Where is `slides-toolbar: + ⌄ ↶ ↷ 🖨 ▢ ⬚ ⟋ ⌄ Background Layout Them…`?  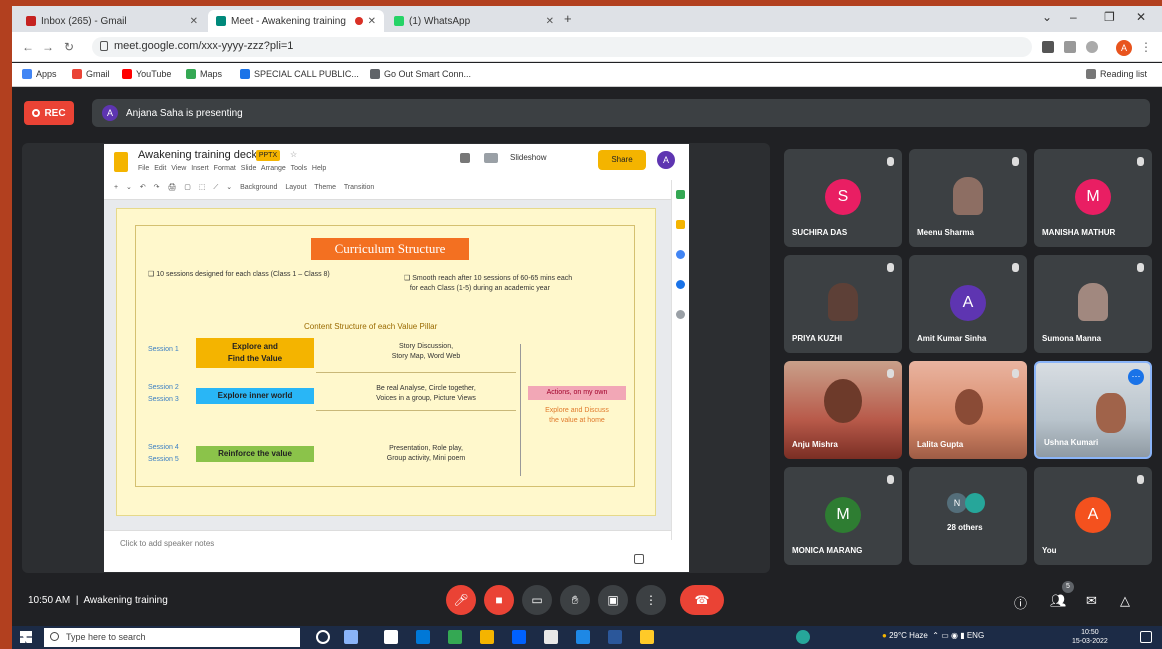 slides-toolbar: + ⌄ ↶ ↷ 🖨 ▢ ⬚ ⟋ ⌄ Background Layout Them… is located at coordinates (244, 187).